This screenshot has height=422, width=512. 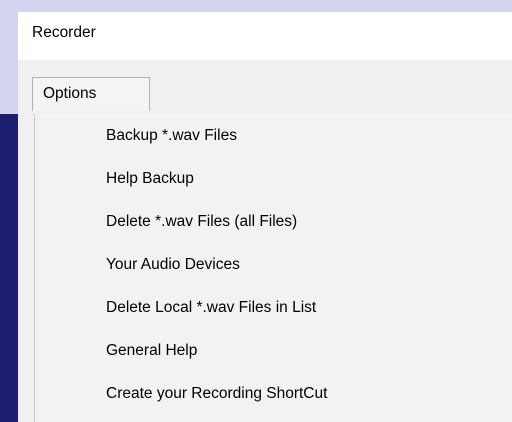 I want to click on menu-item-delete-wav-files: Delete *.wav Files (all Files), so click(x=273, y=223).